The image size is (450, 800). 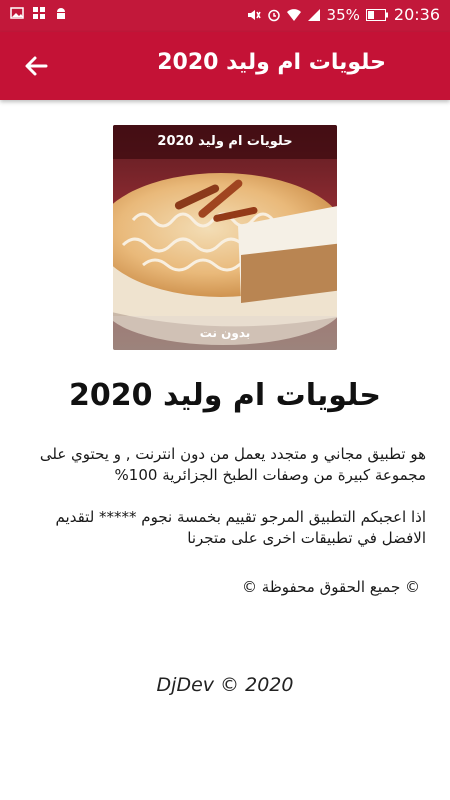 I want to click on developer-footer: DjDev © 2020, so click(x=225, y=685).